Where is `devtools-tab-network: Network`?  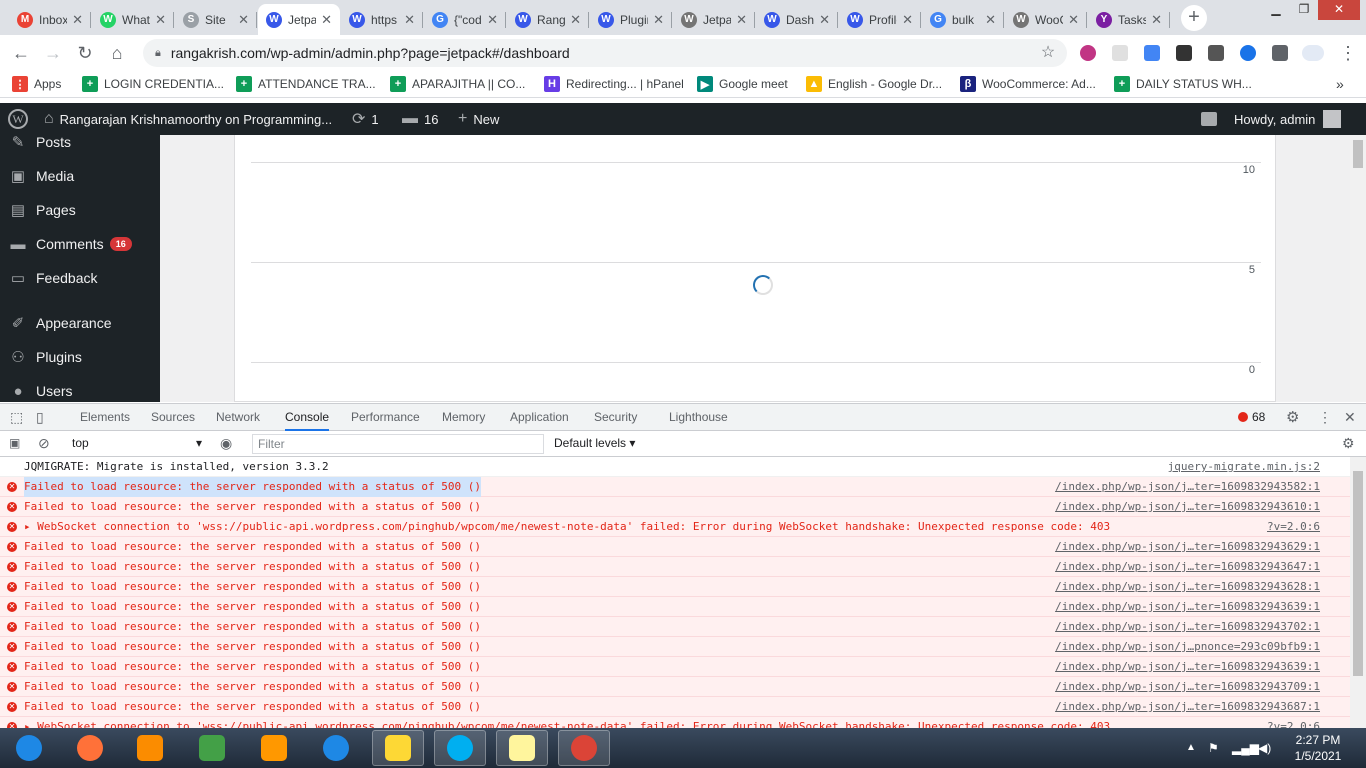
devtools-tab-network: Network is located at coordinates (238, 417).